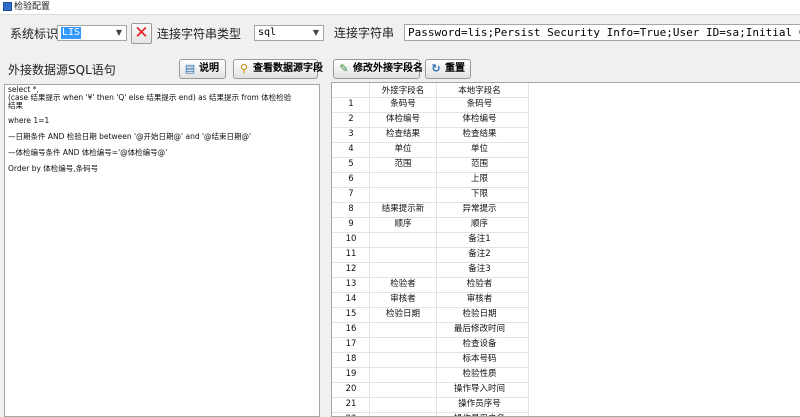 Image resolution: width=800 pixels, height=417 pixels. What do you see at coordinates (479, 224) in the screenshot?
I see `local-field-cell: 顺序` at bounding box center [479, 224].